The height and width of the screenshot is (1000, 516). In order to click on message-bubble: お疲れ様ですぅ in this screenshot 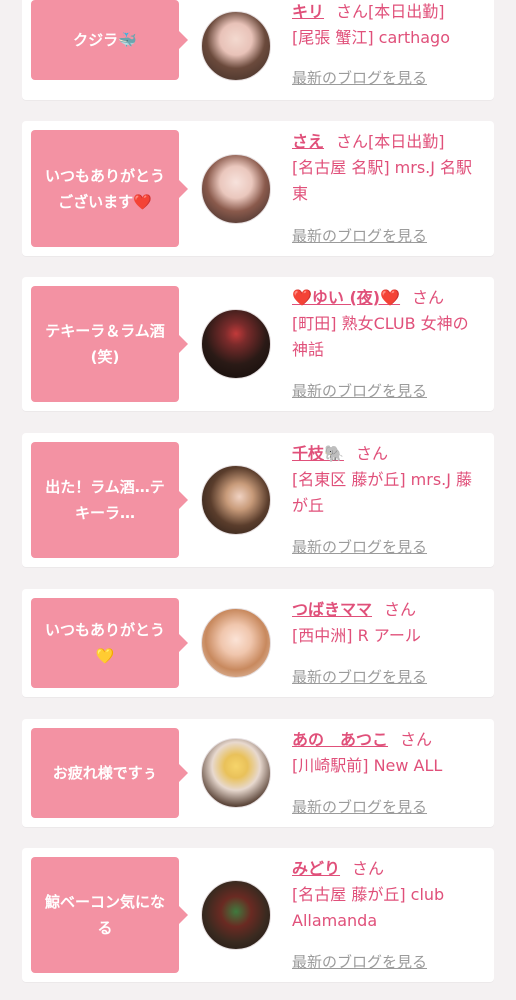, I will do `click(109, 773)`.